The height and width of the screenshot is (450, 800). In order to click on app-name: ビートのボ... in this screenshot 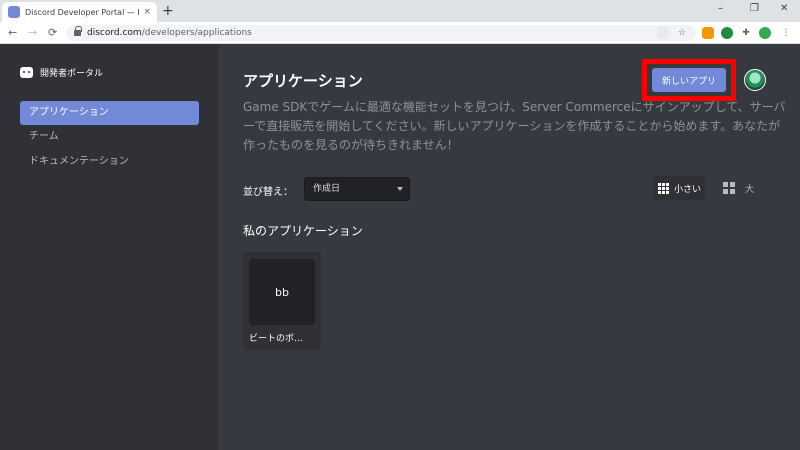, I will do `click(276, 339)`.